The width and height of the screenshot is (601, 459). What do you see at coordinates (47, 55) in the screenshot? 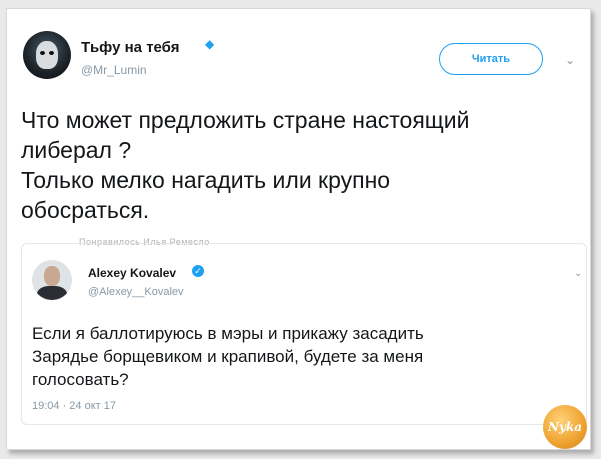
I see `author-avatar` at bounding box center [47, 55].